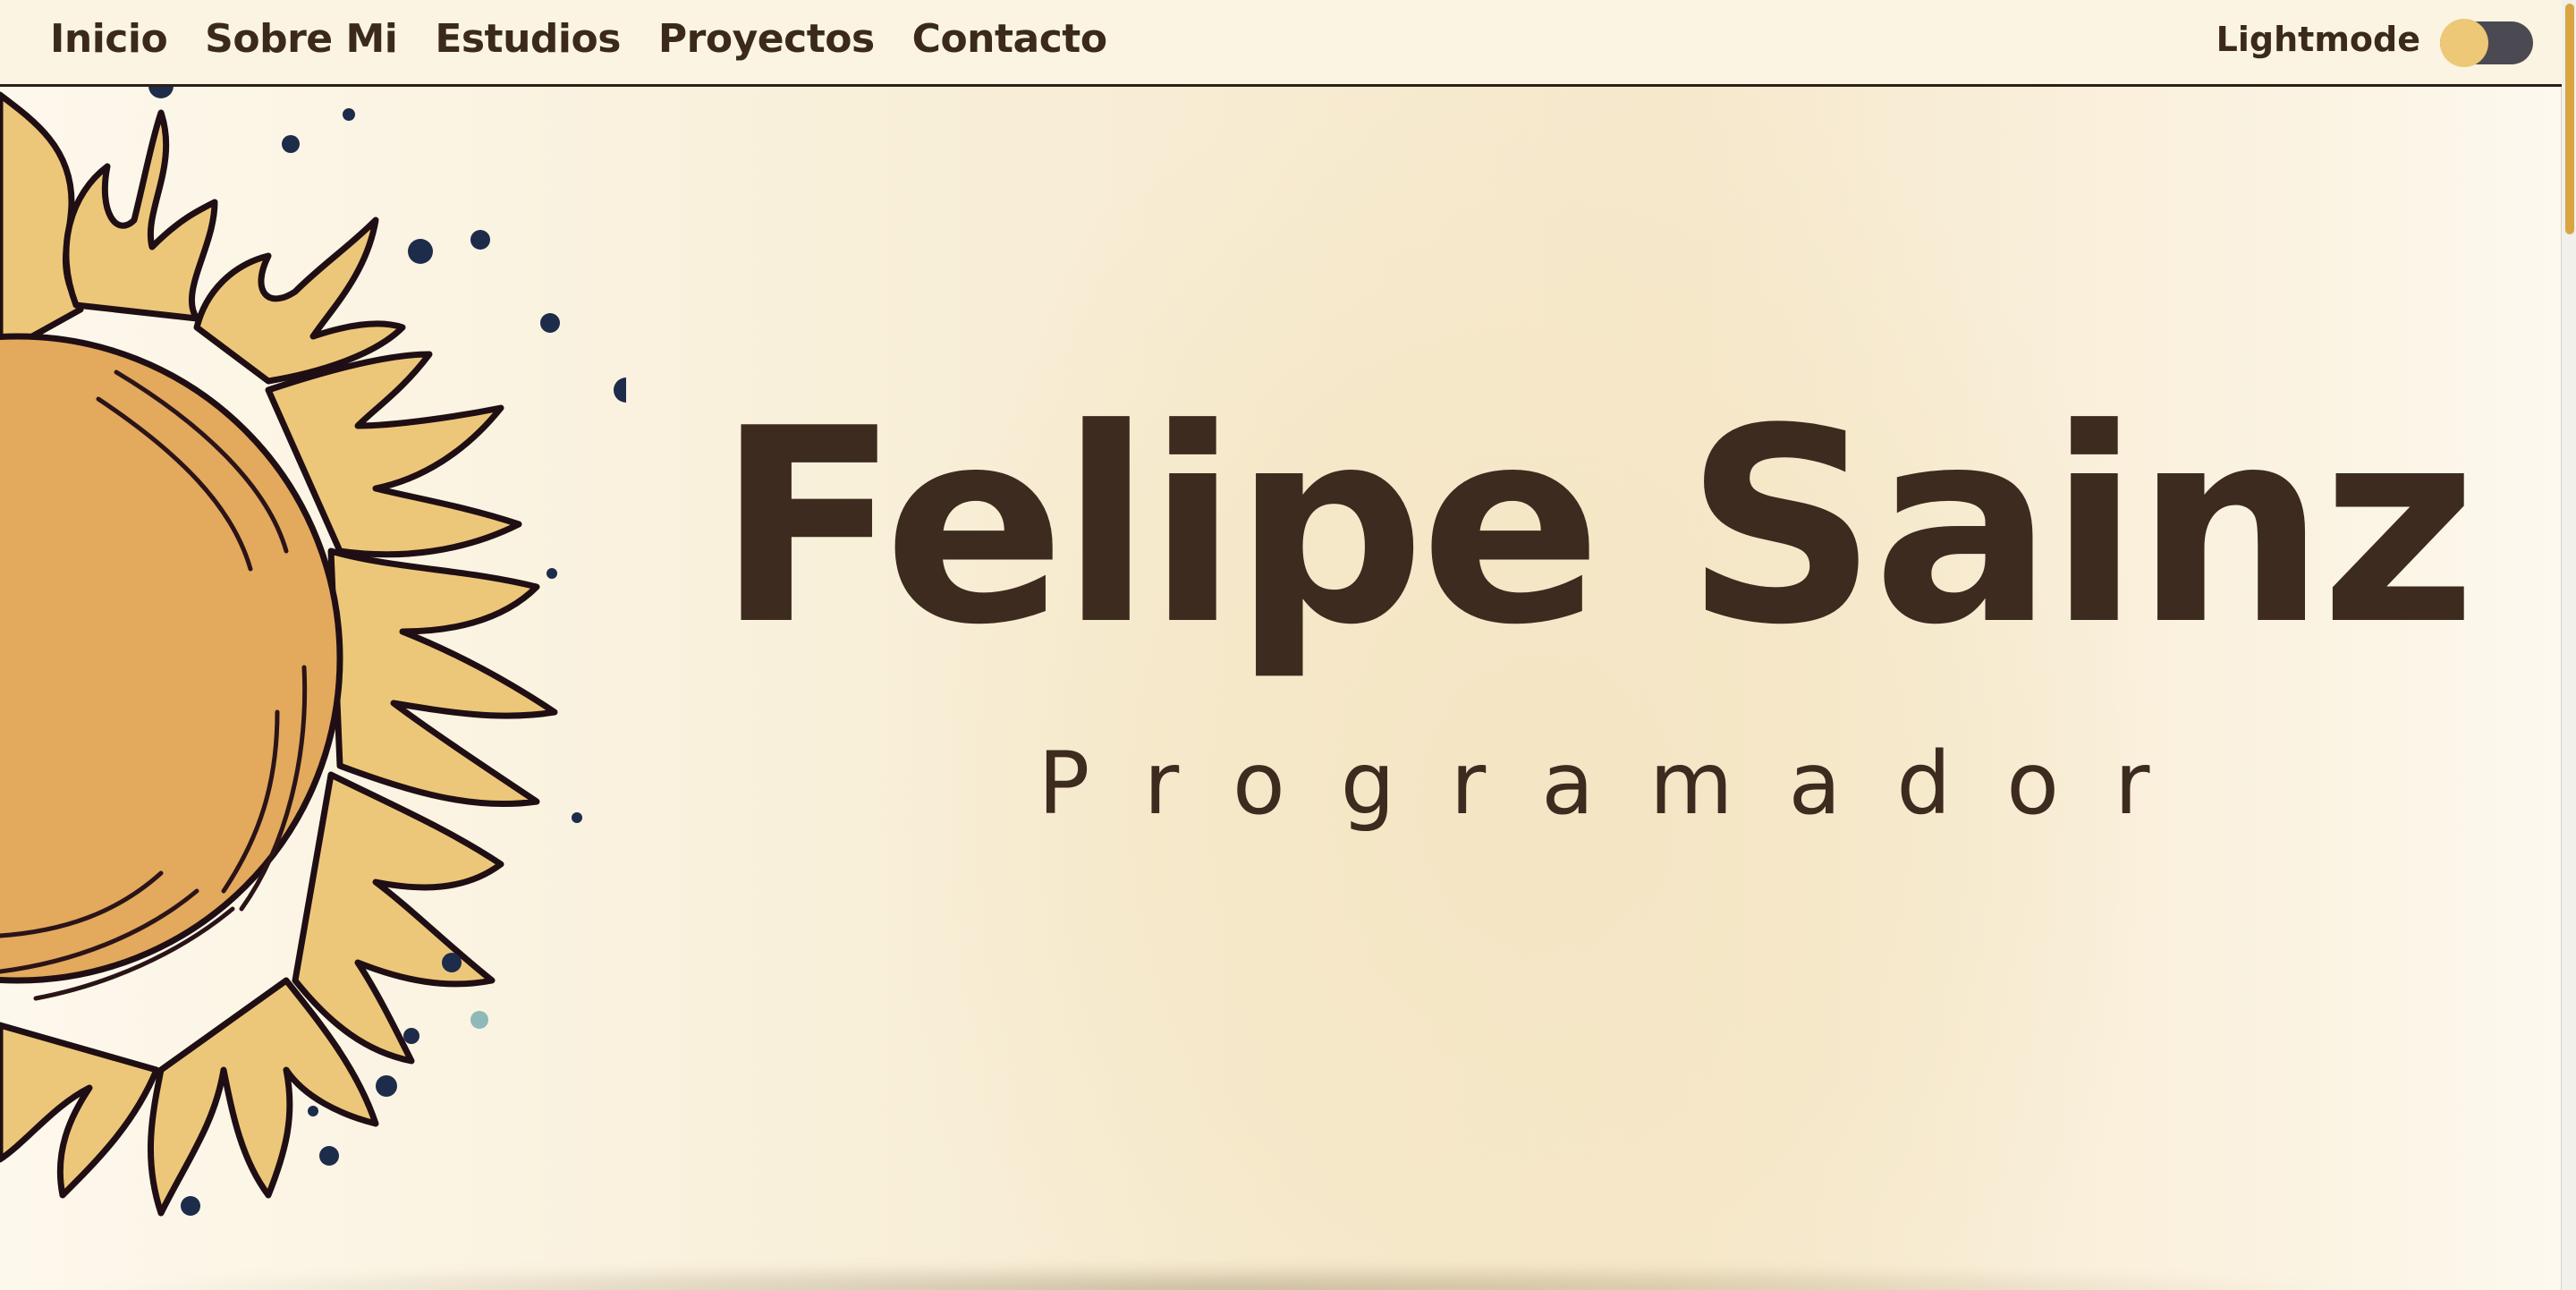 This screenshot has width=2576, height=1290. Describe the element at coordinates (2569, 119) in the screenshot. I see `scrollbar-thumb` at that location.